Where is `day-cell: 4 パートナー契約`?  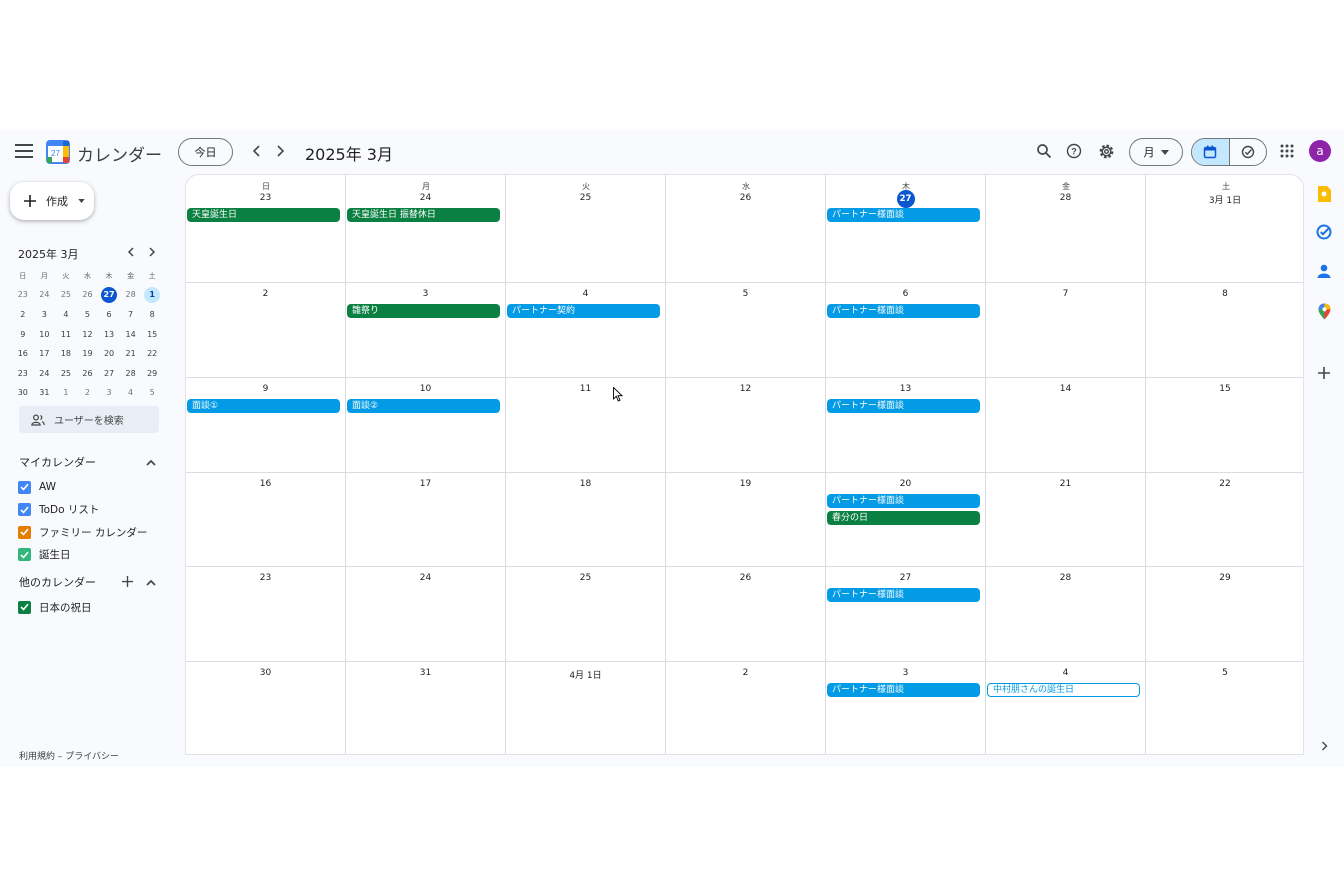 day-cell: 4 パートナー契約 is located at coordinates (586, 330).